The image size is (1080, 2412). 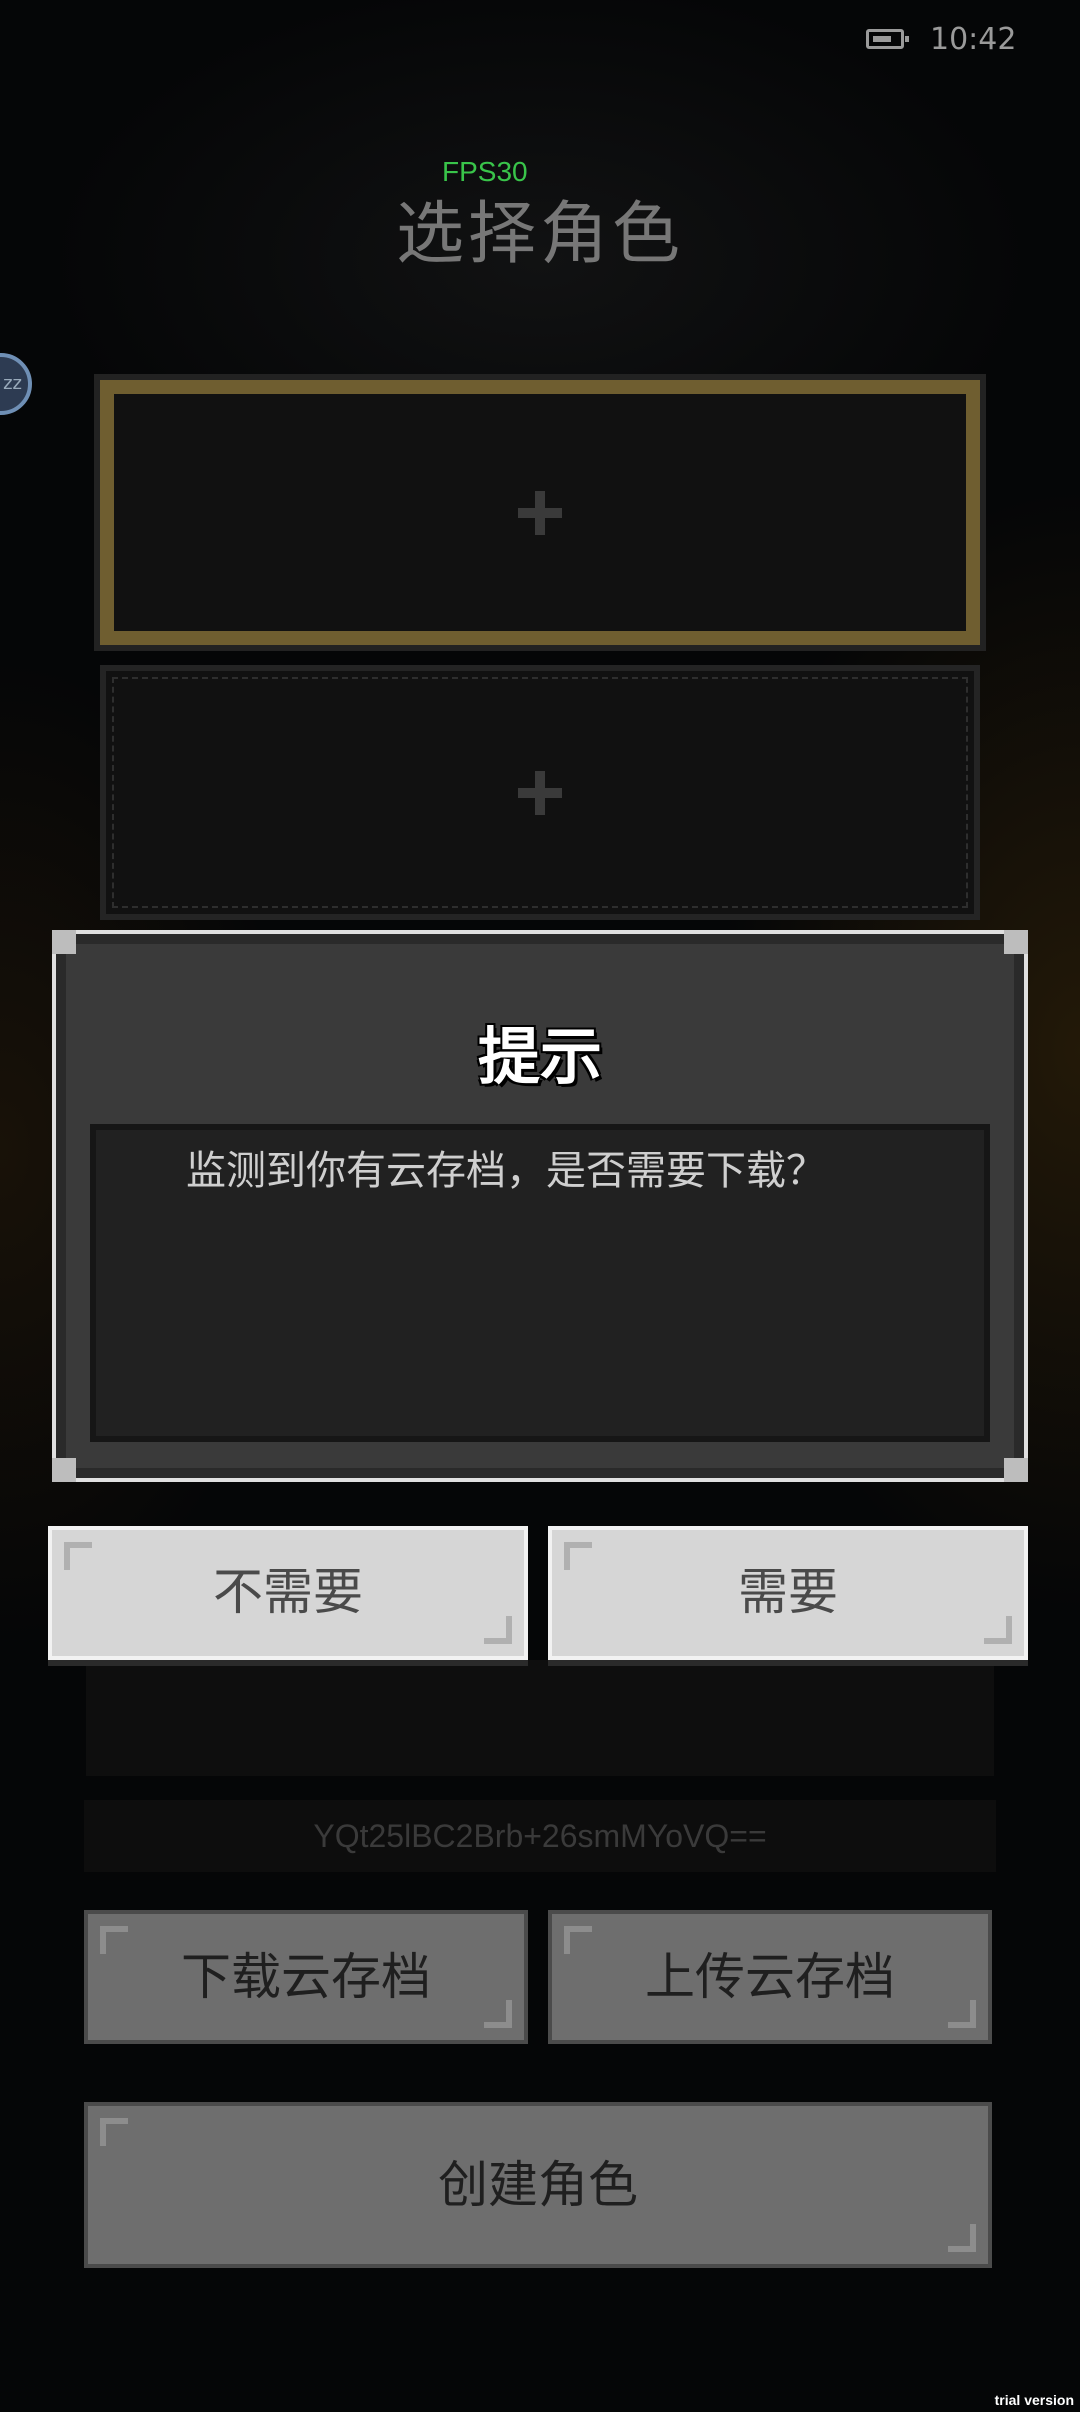 I want to click on hidden-slot-area, so click(x=540, y=1718).